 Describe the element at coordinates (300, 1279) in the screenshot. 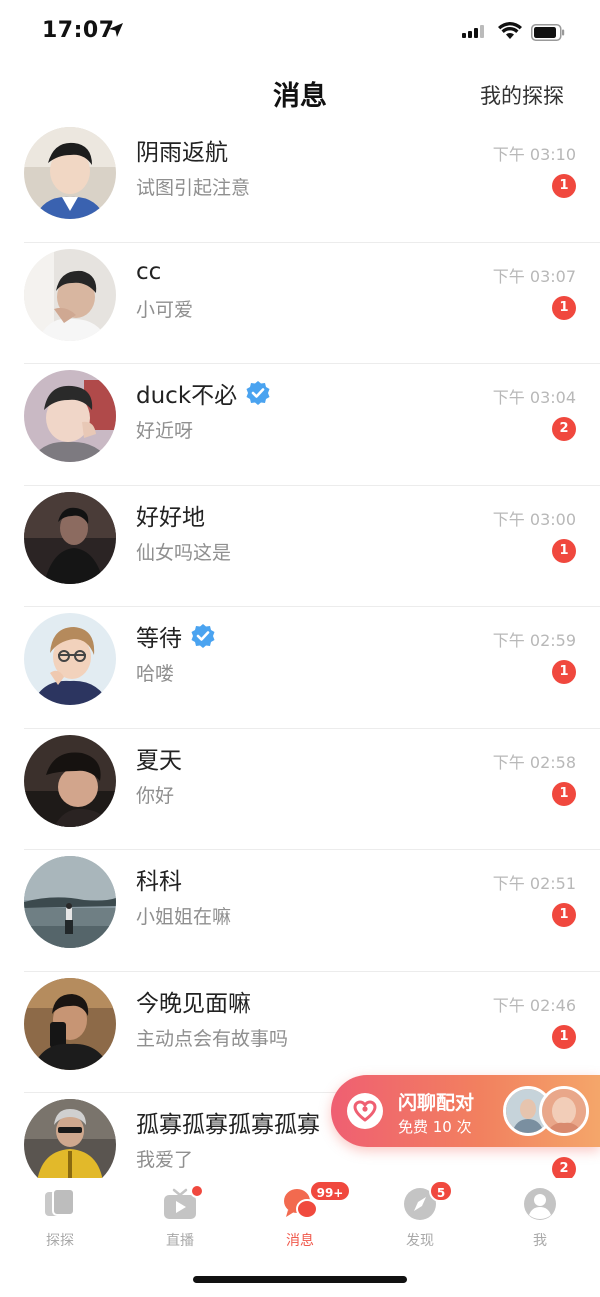

I see `home-indicator` at that location.